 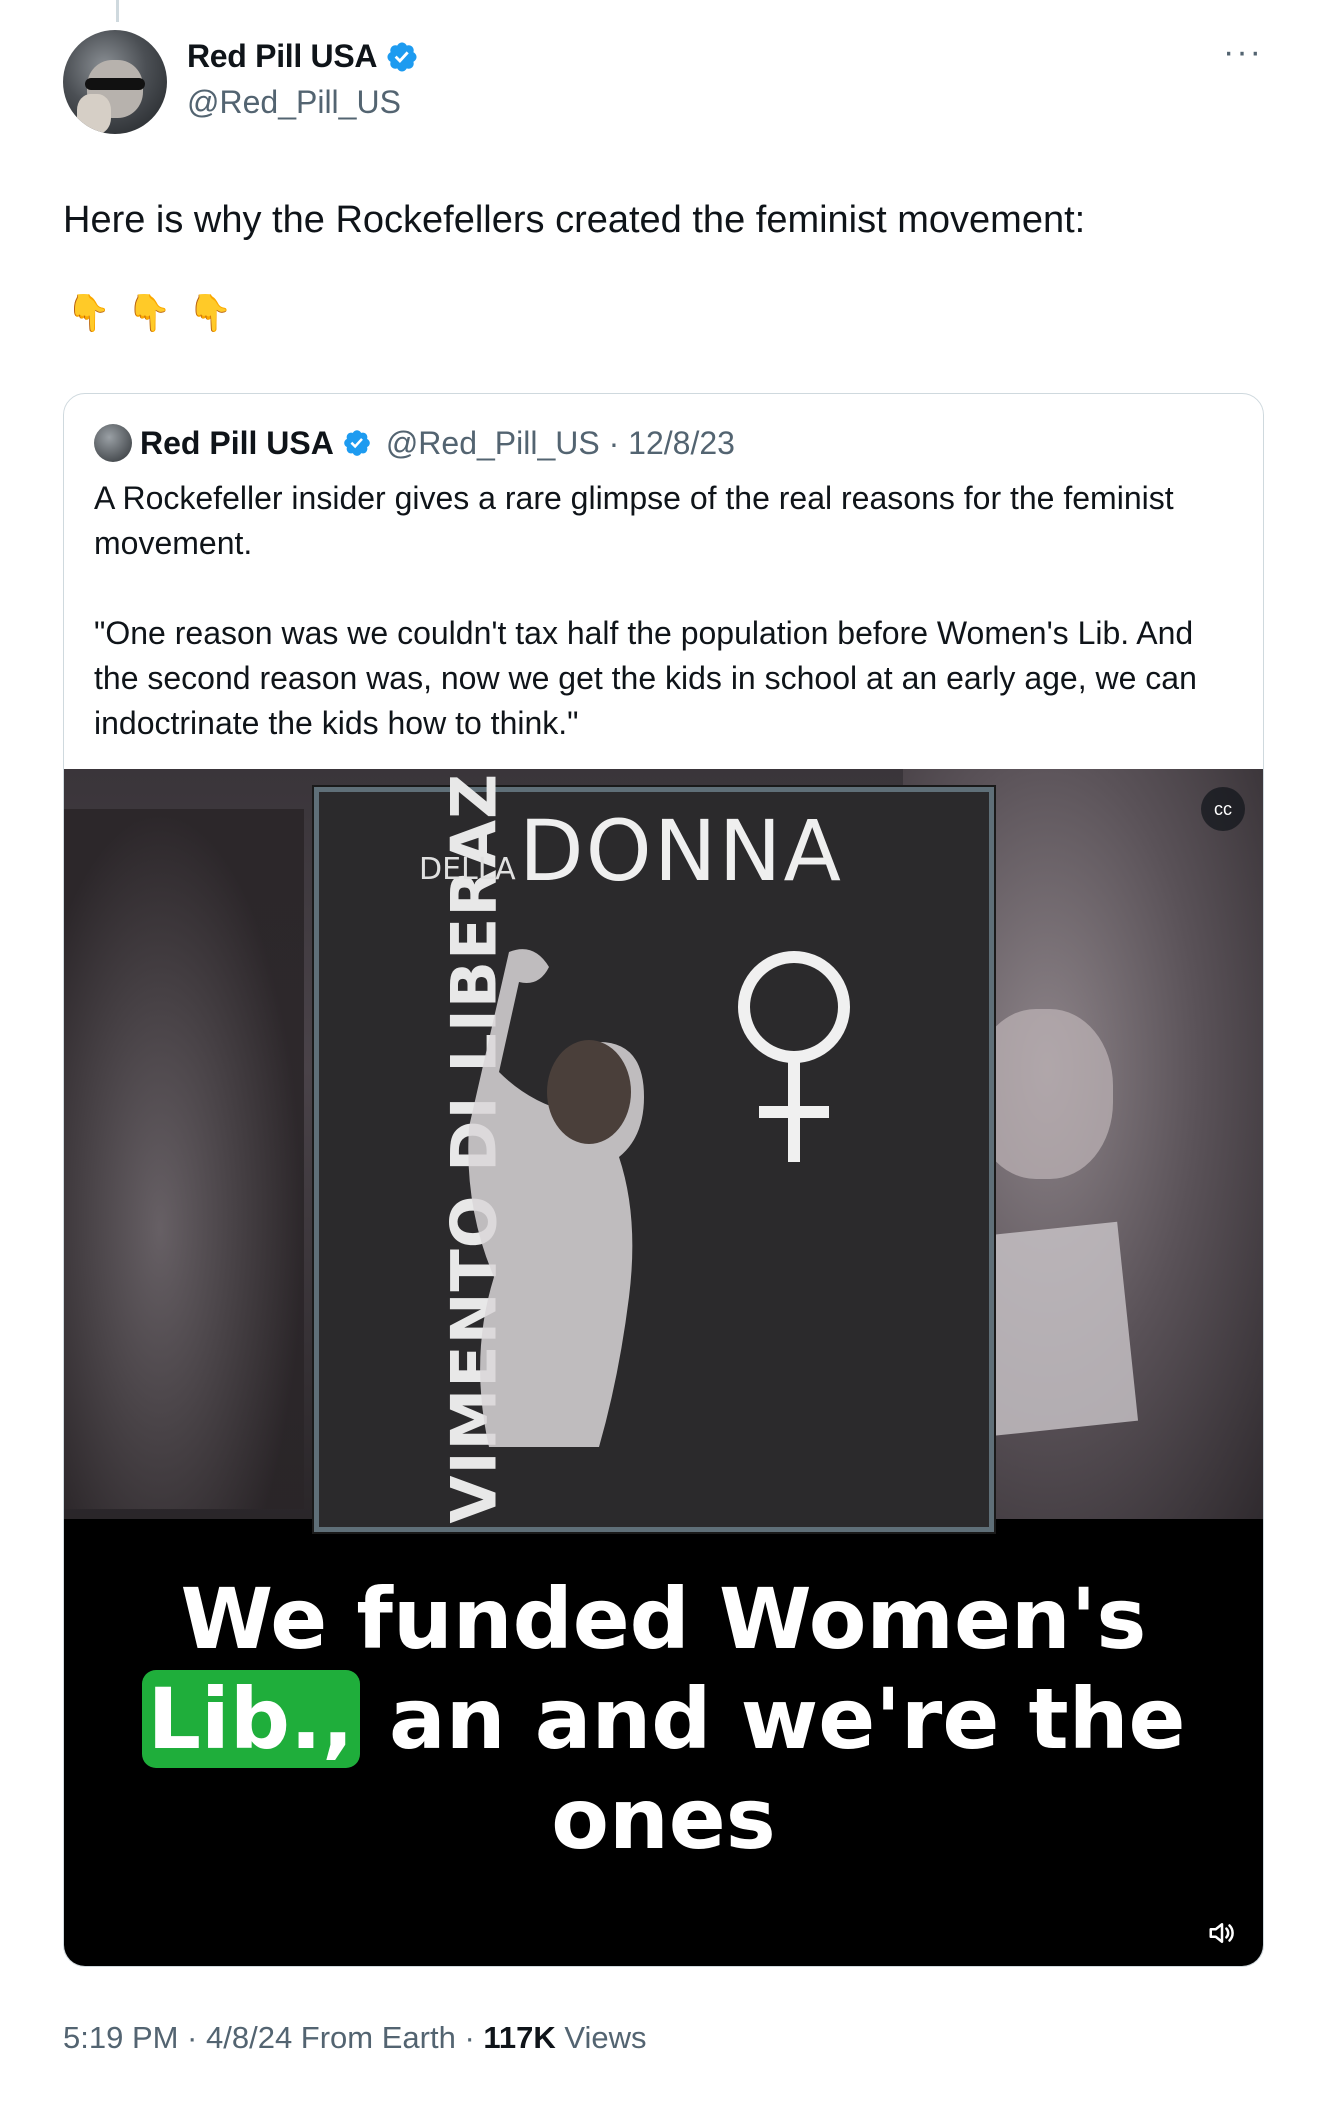 What do you see at coordinates (115, 82) in the screenshot?
I see `avatar` at bounding box center [115, 82].